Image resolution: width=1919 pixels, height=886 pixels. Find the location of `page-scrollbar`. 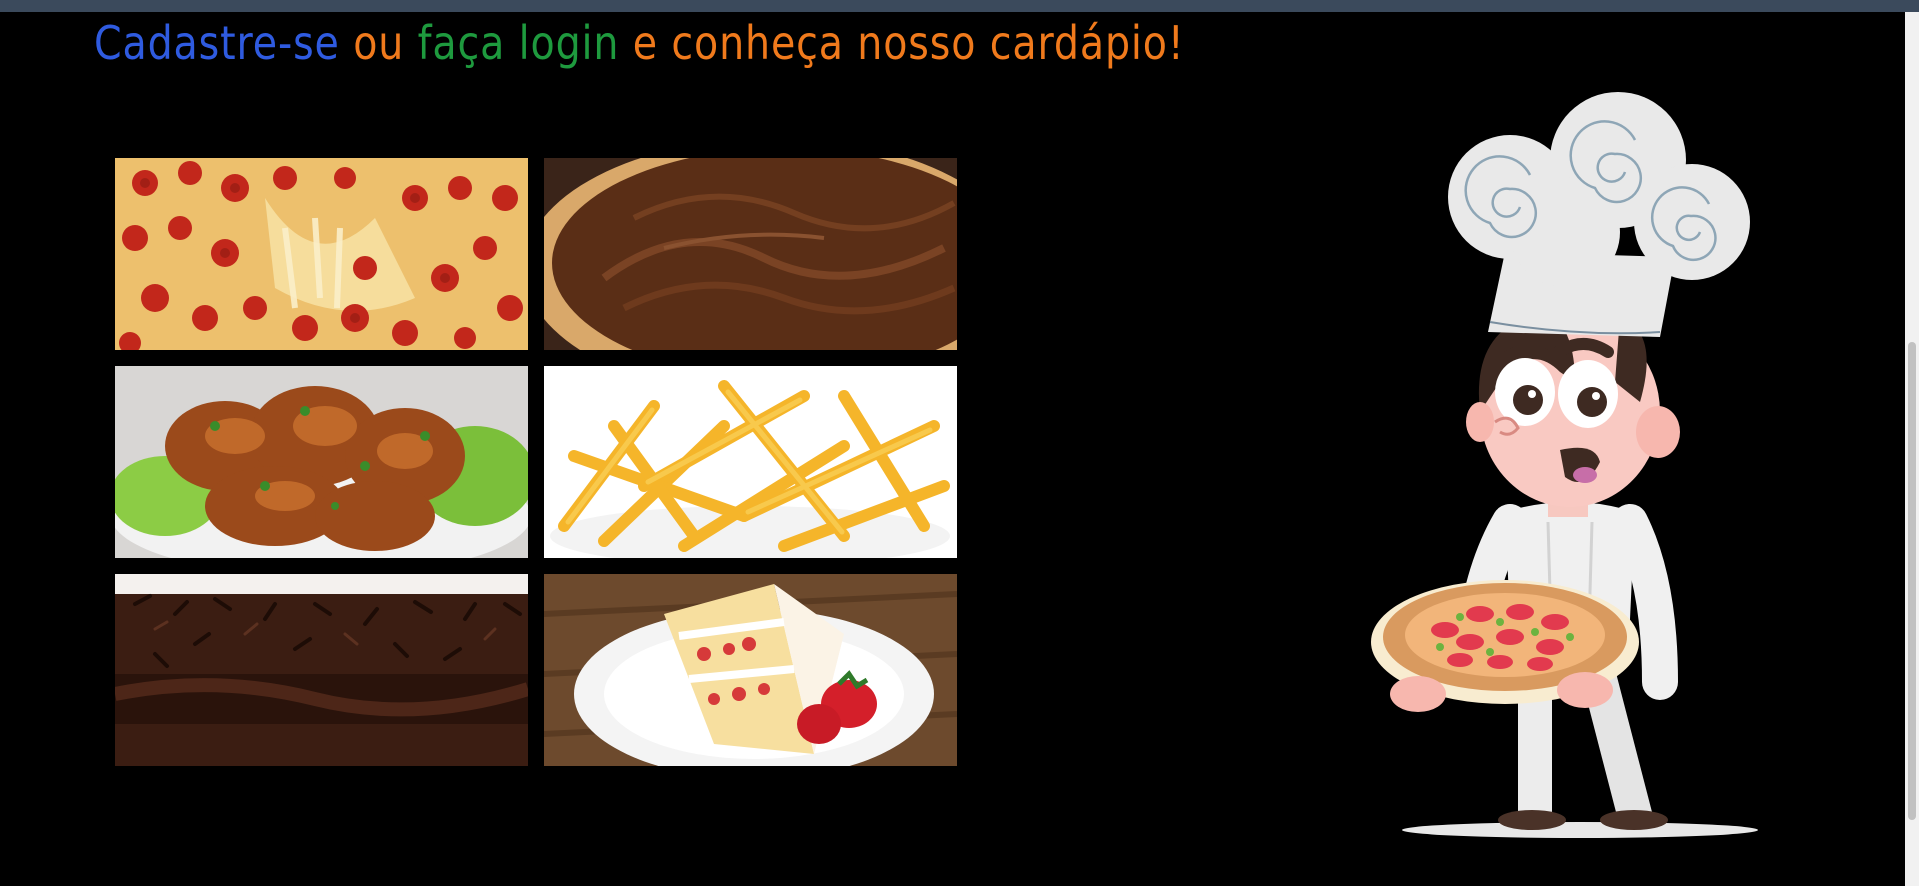

page-scrollbar is located at coordinates (1912, 449).